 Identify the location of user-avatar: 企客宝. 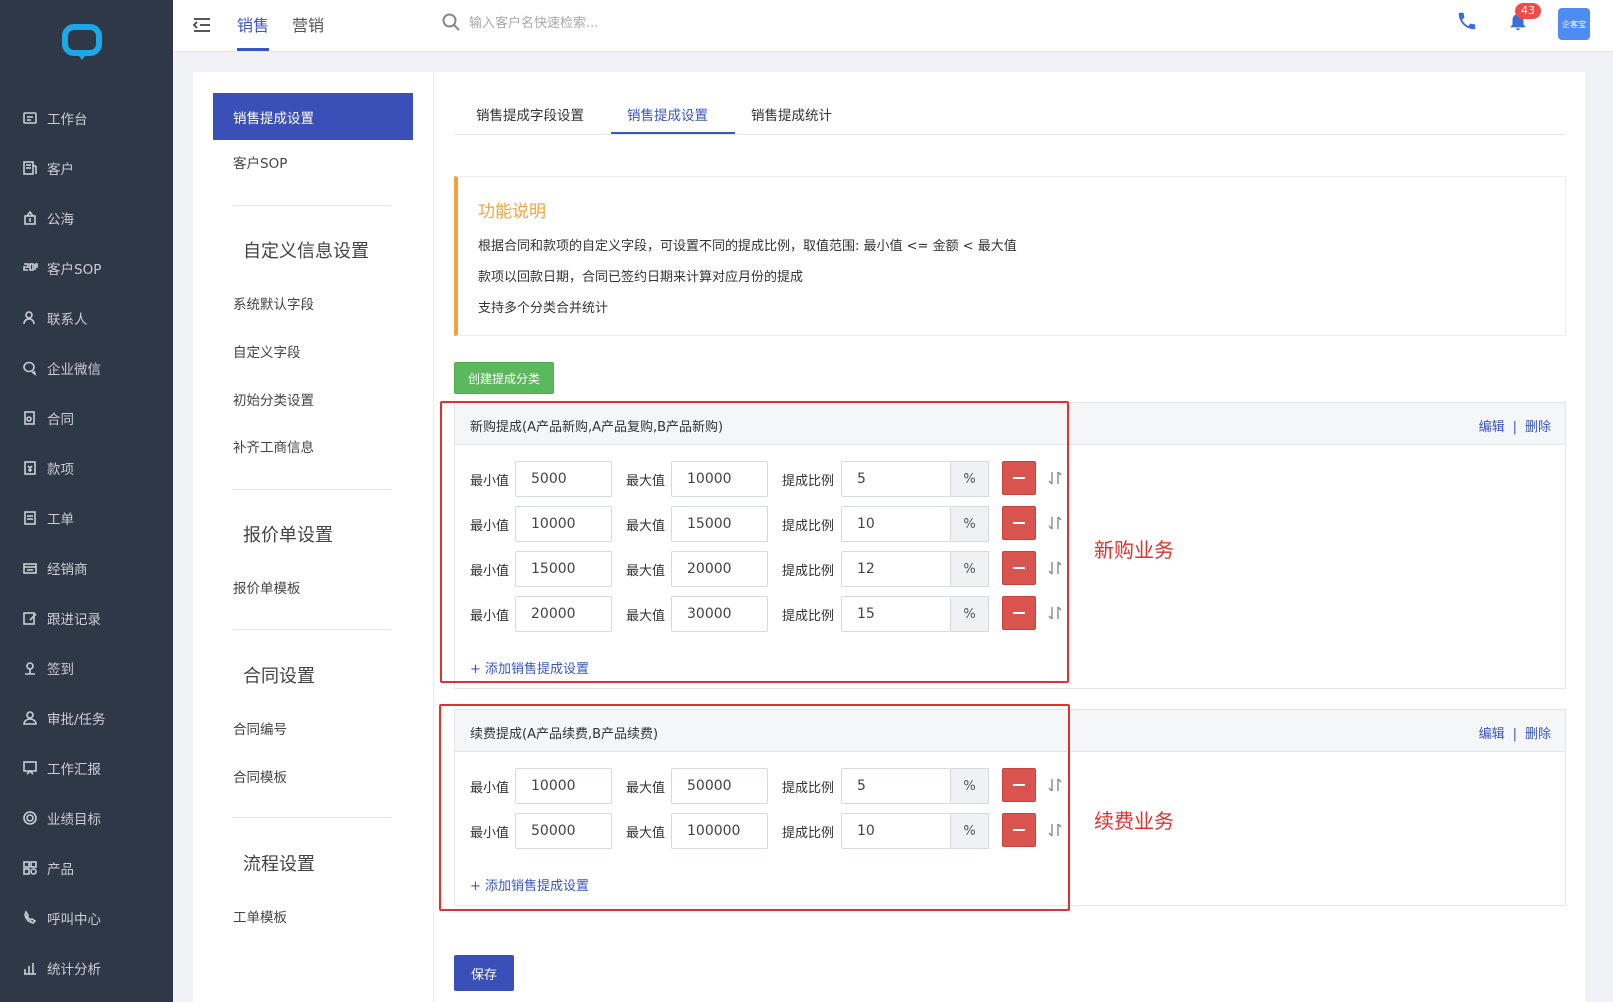
(1574, 24).